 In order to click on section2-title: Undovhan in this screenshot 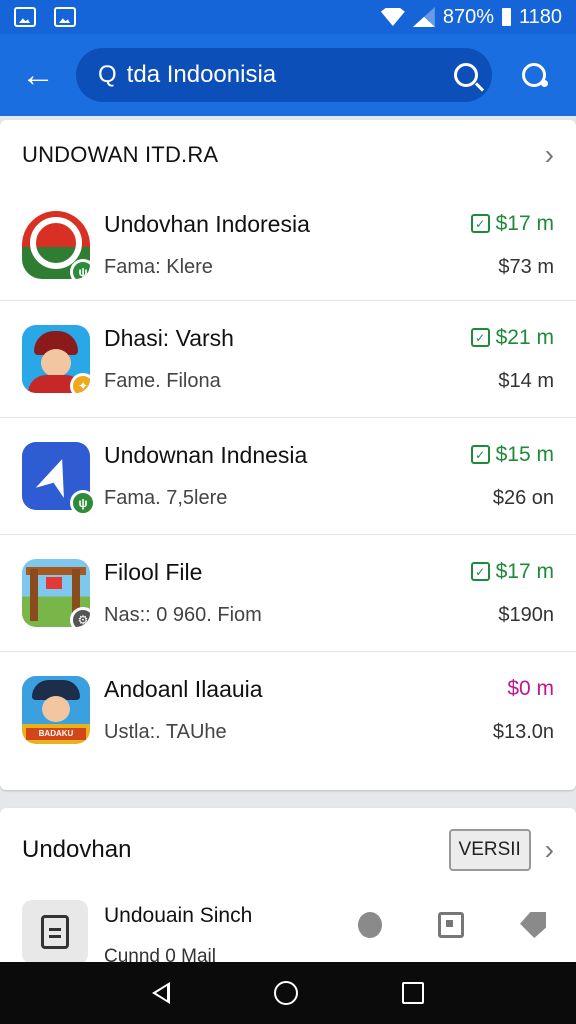, I will do `click(77, 849)`.